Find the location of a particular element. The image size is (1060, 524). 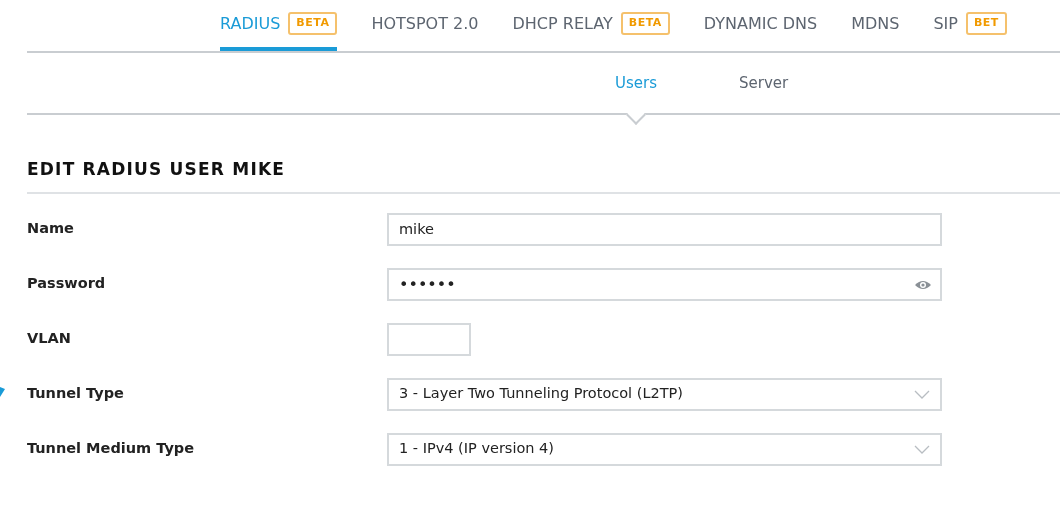

select-field: 3 - Layer Two Tunneling Protocol (L2TP) is located at coordinates (664, 394).